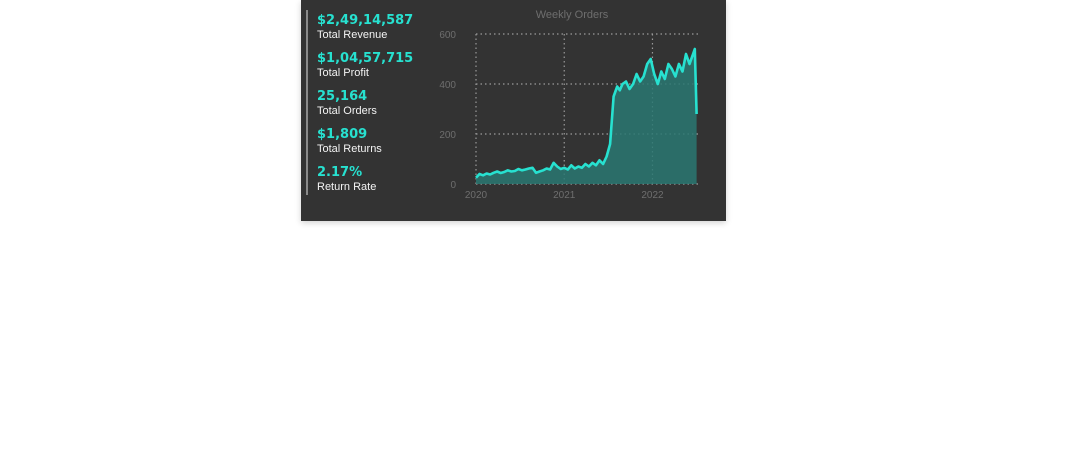 The width and height of the screenshot is (1092, 458). Describe the element at coordinates (652, 195) in the screenshot. I see `x-tick-label: 2022` at that location.